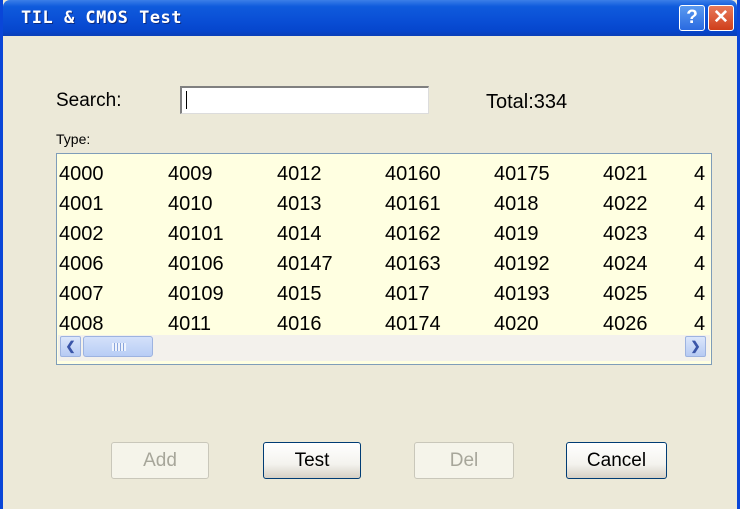 The image size is (740, 509). What do you see at coordinates (186, 100) in the screenshot?
I see `text-caret` at bounding box center [186, 100].